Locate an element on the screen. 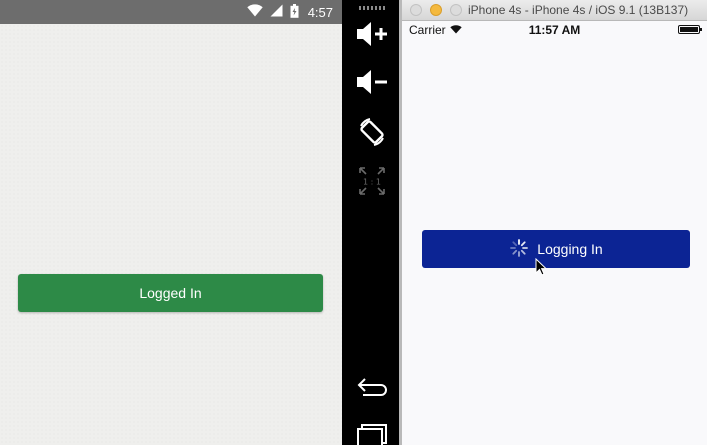 This screenshot has width=707, height=445. logged-in-button: Logged In is located at coordinates (170, 293).